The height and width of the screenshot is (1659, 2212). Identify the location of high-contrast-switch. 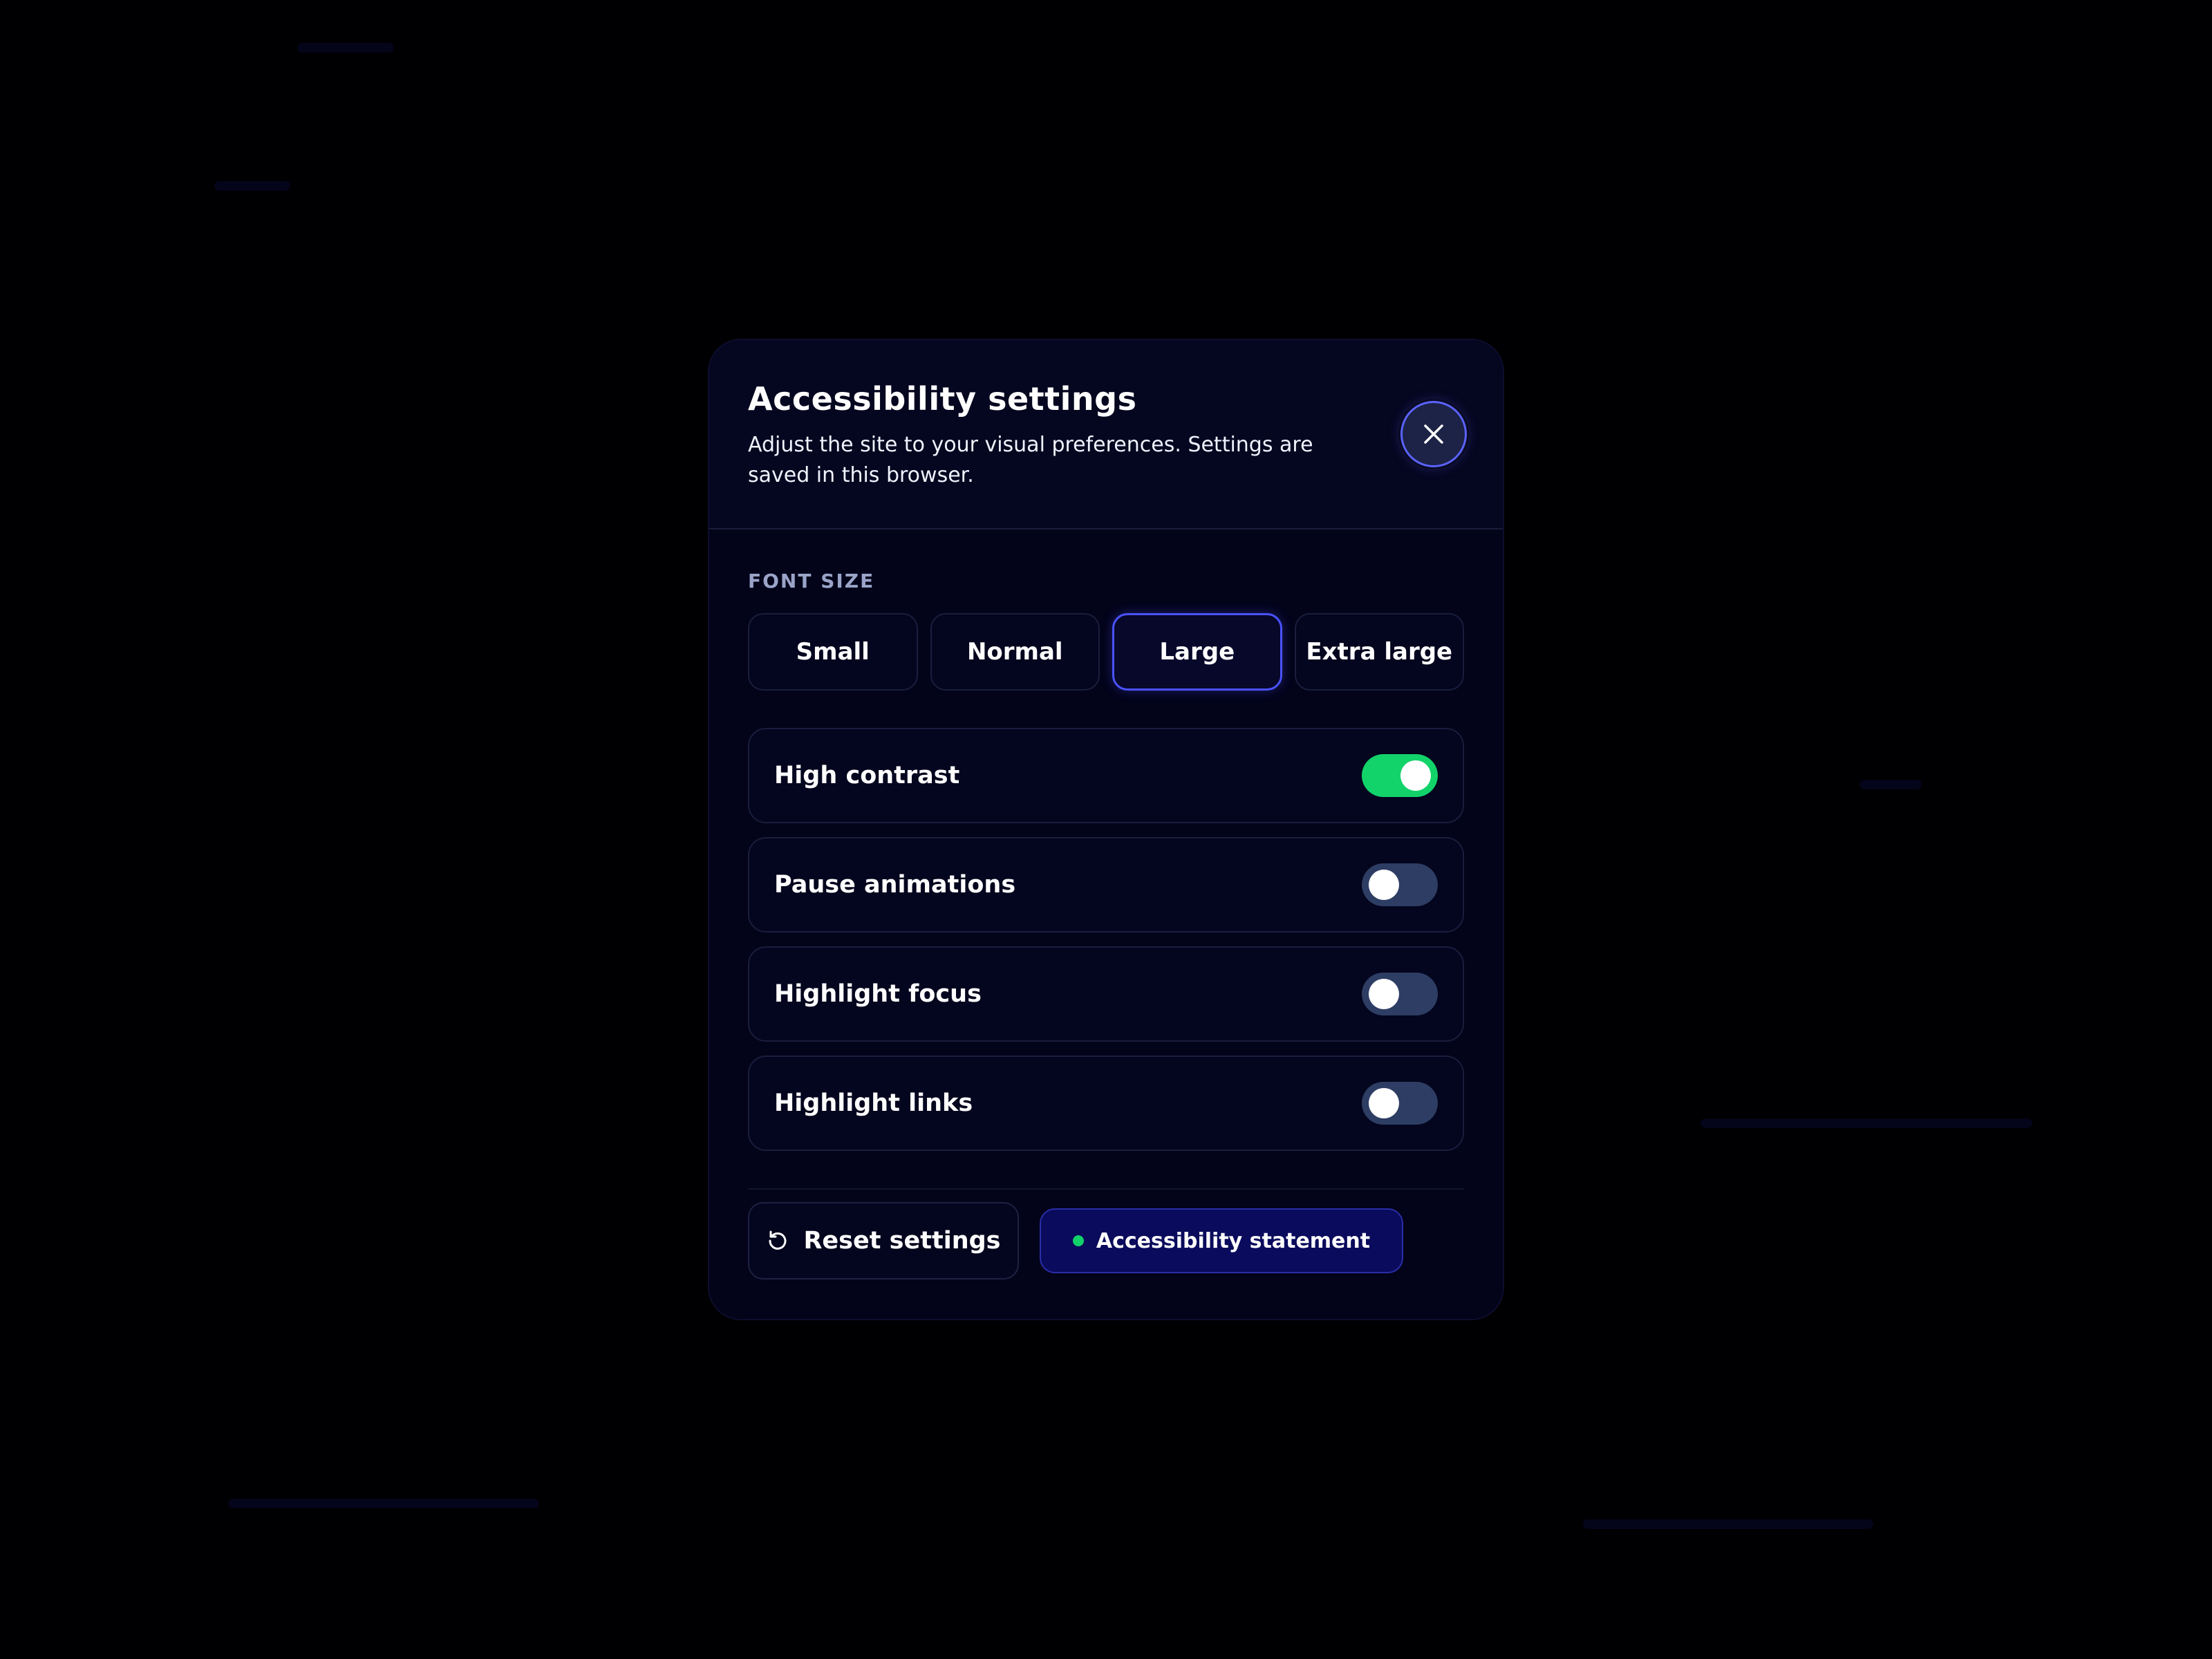
(1400, 775).